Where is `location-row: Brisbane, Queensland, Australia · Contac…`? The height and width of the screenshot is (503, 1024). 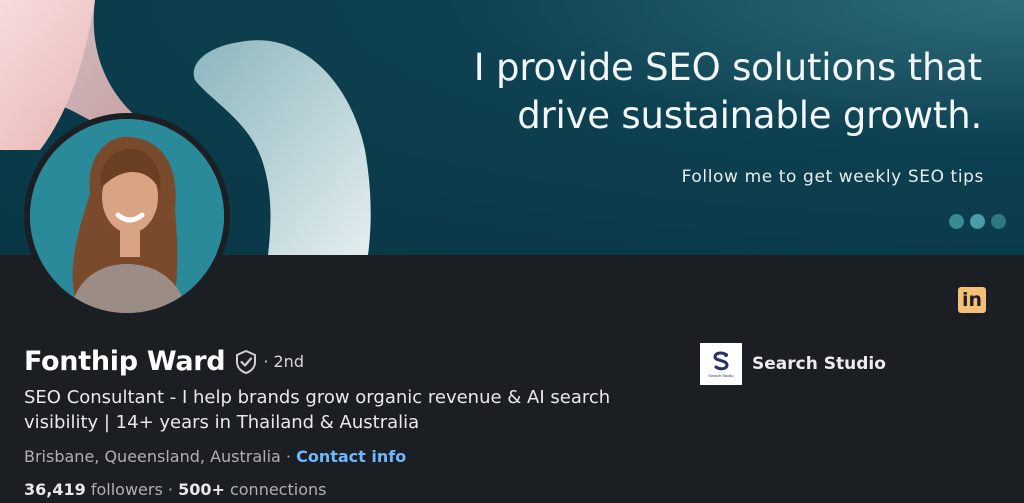 location-row: Brisbane, Queensland, Australia · Contac… is located at coordinates (215, 456).